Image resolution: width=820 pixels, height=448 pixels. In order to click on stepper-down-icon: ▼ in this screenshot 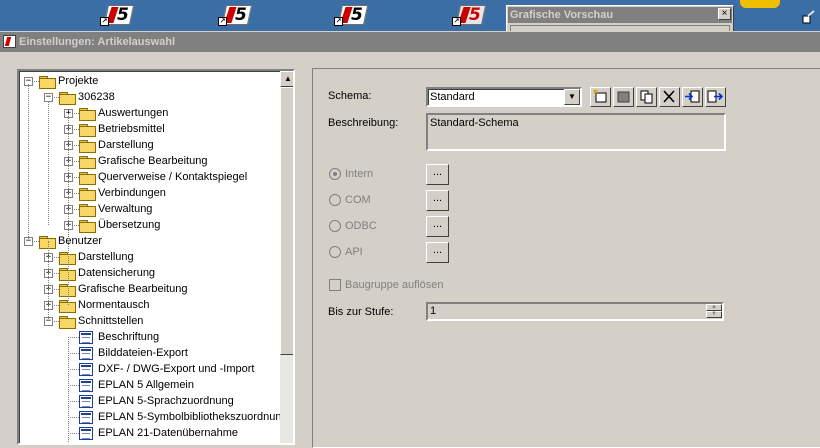, I will do `click(714, 314)`.